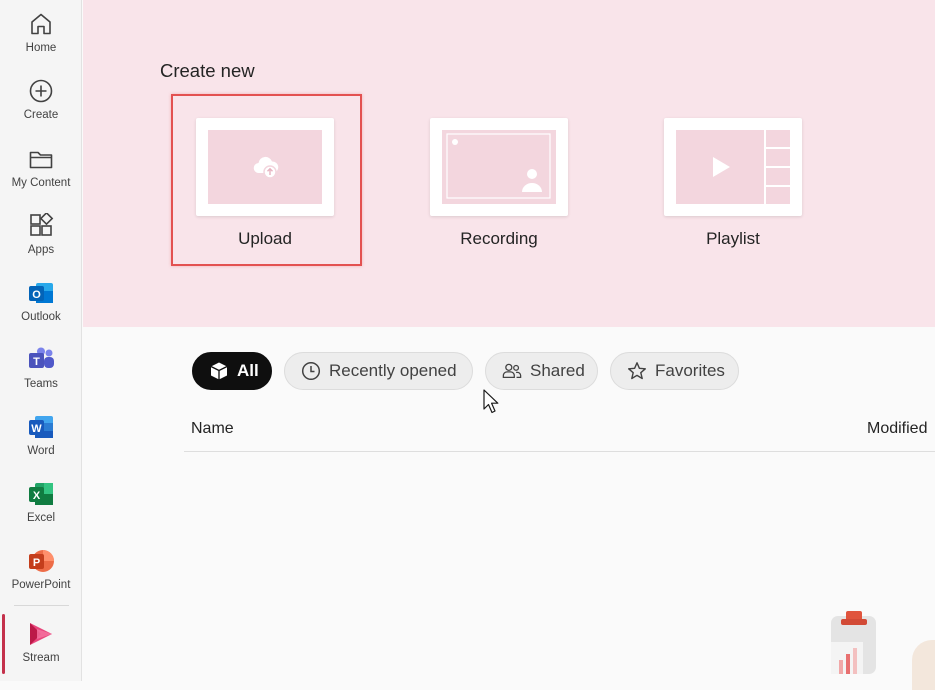 This screenshot has width=935, height=690. What do you see at coordinates (41, 317) in the screenshot?
I see `sidebar-item-label: Outlook` at bounding box center [41, 317].